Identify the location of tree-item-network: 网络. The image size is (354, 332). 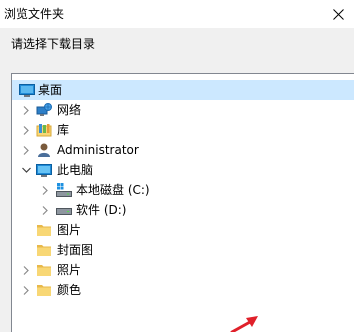
(183, 110).